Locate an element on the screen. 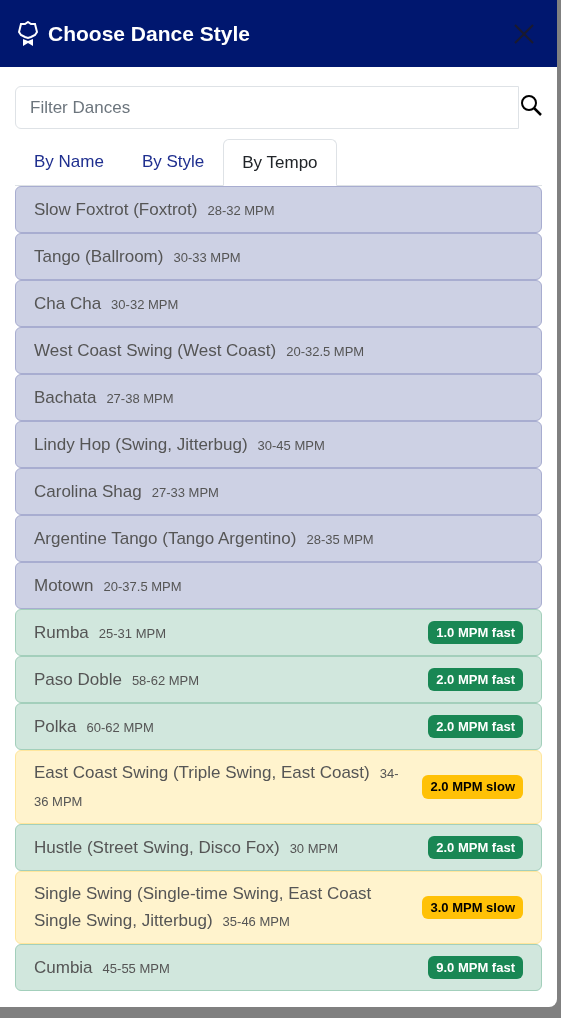  search-field: Filter Dances is located at coordinates (267, 107).